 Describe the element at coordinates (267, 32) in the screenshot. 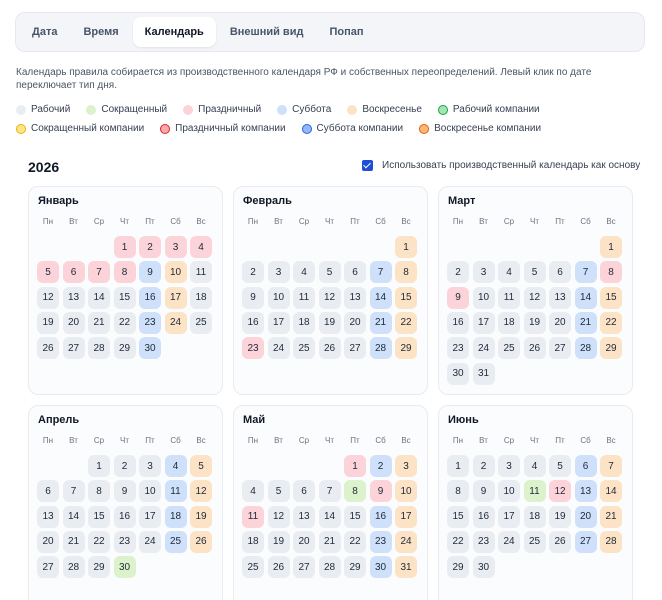

I see `tab-appearance: Внешний вид` at that location.